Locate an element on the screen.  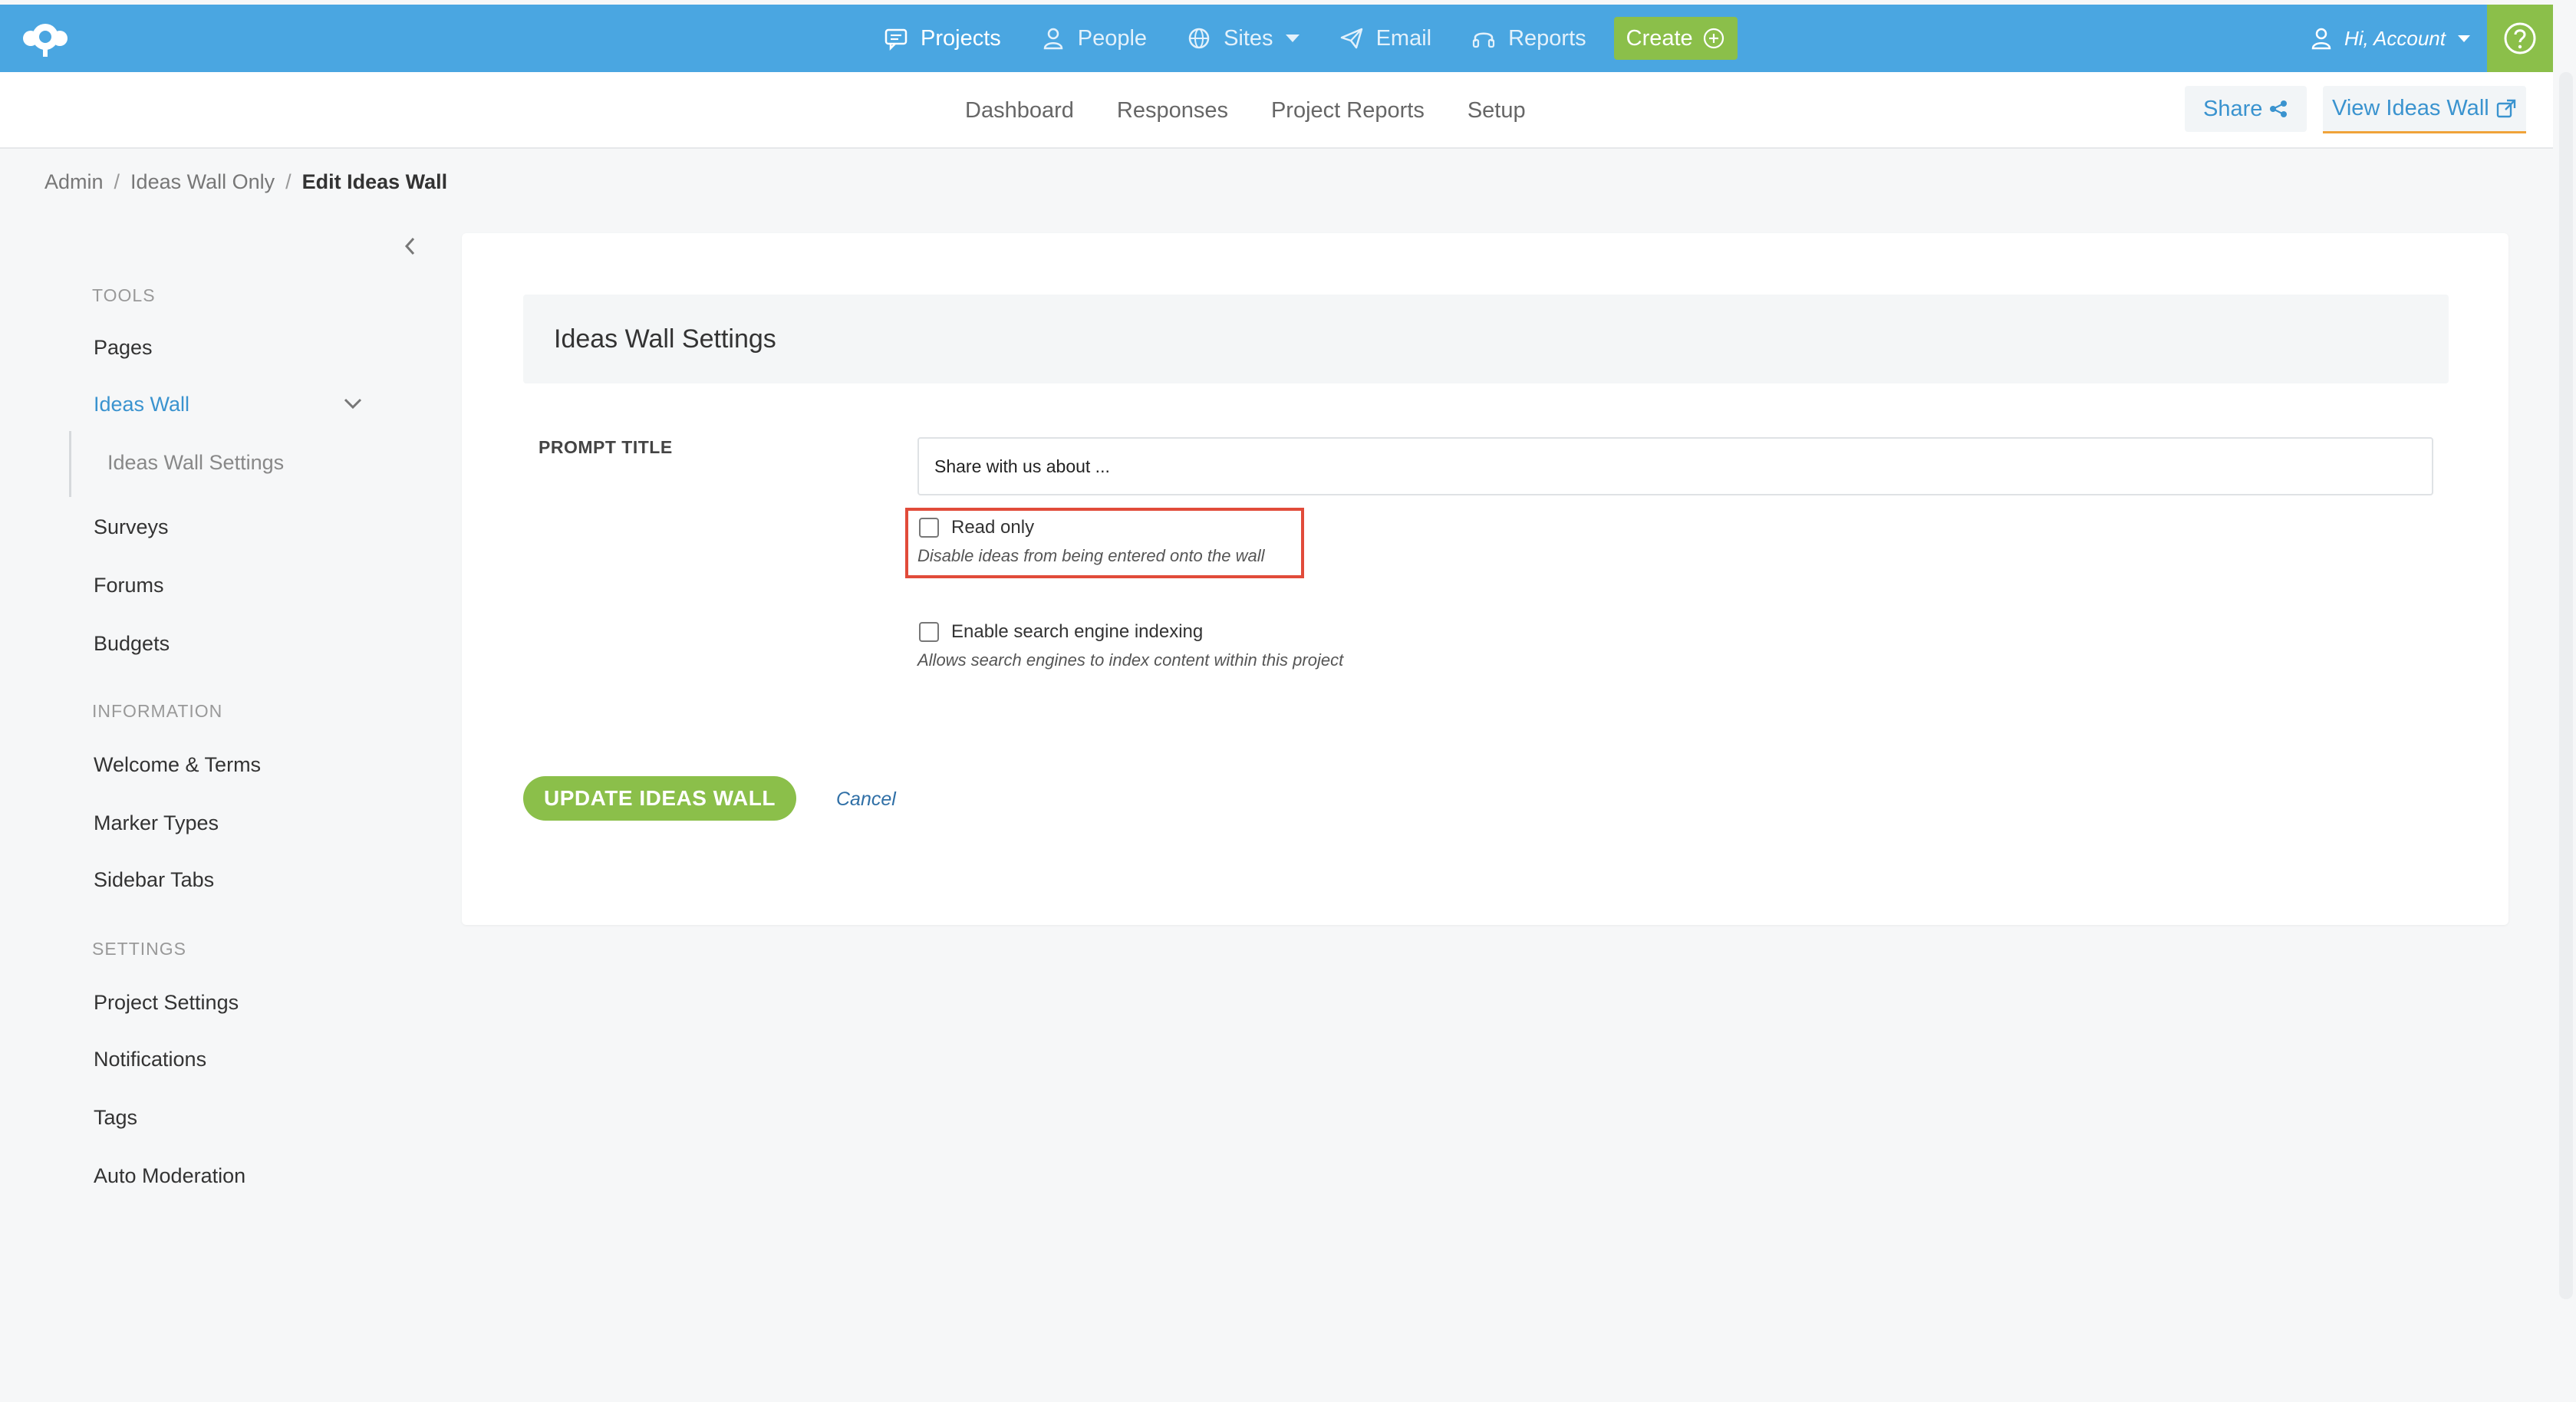
subnav-dashboard: Dashboard is located at coordinates (1019, 110).